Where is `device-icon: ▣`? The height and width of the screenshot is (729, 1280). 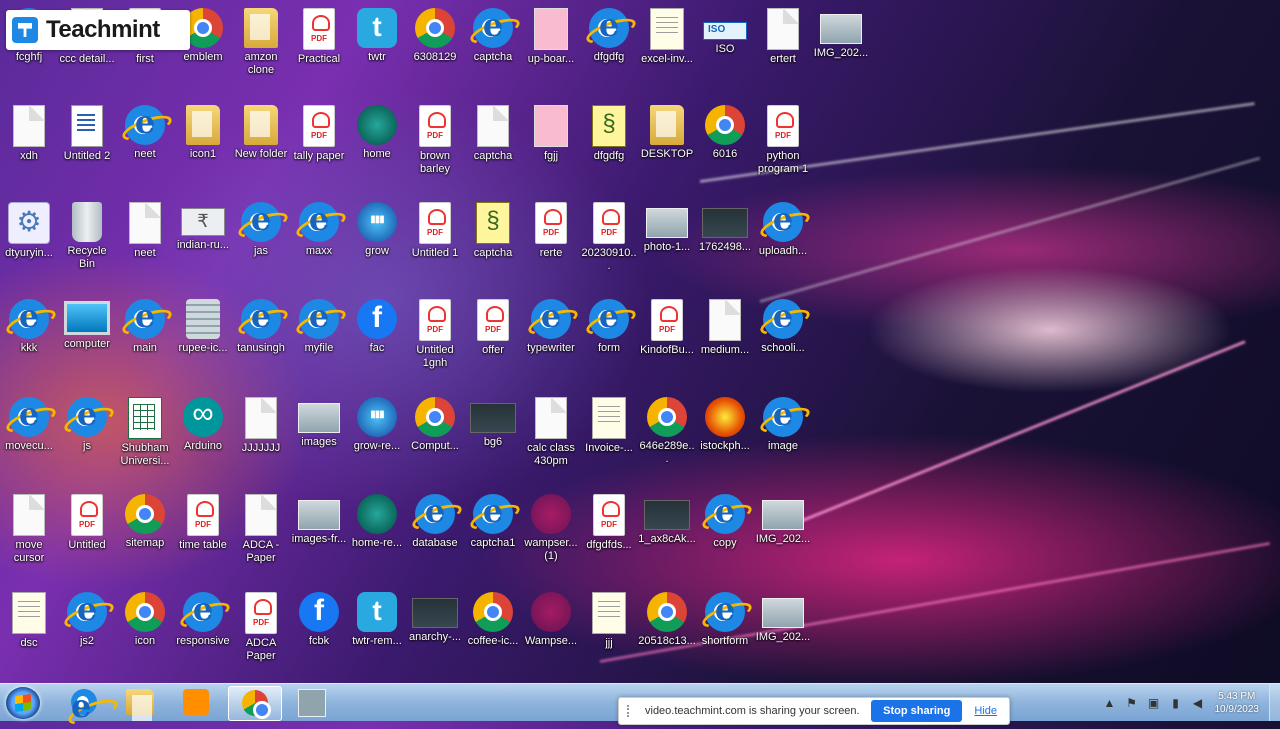
device-icon: ▣ is located at coordinates (1154, 703).